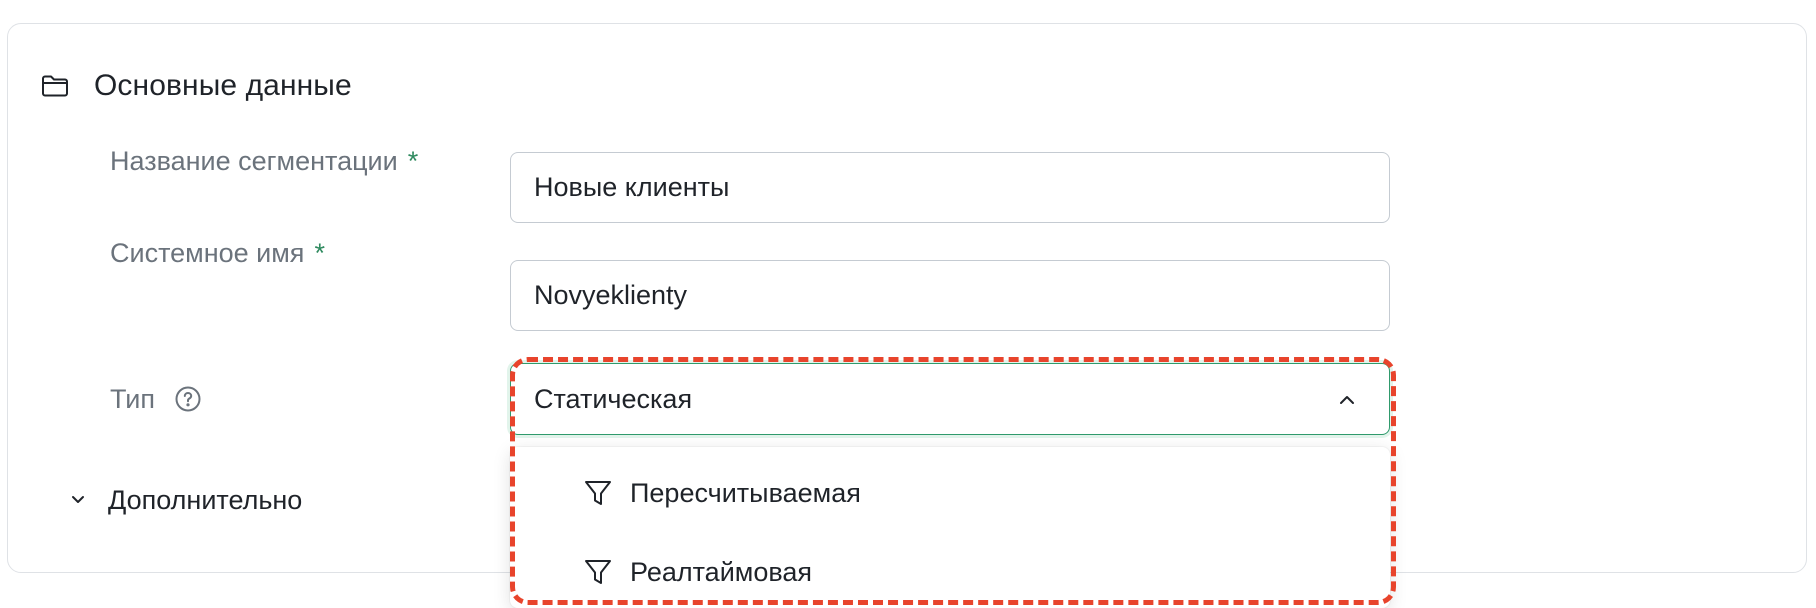  What do you see at coordinates (55, 86) in the screenshot?
I see `folder-icon` at bounding box center [55, 86].